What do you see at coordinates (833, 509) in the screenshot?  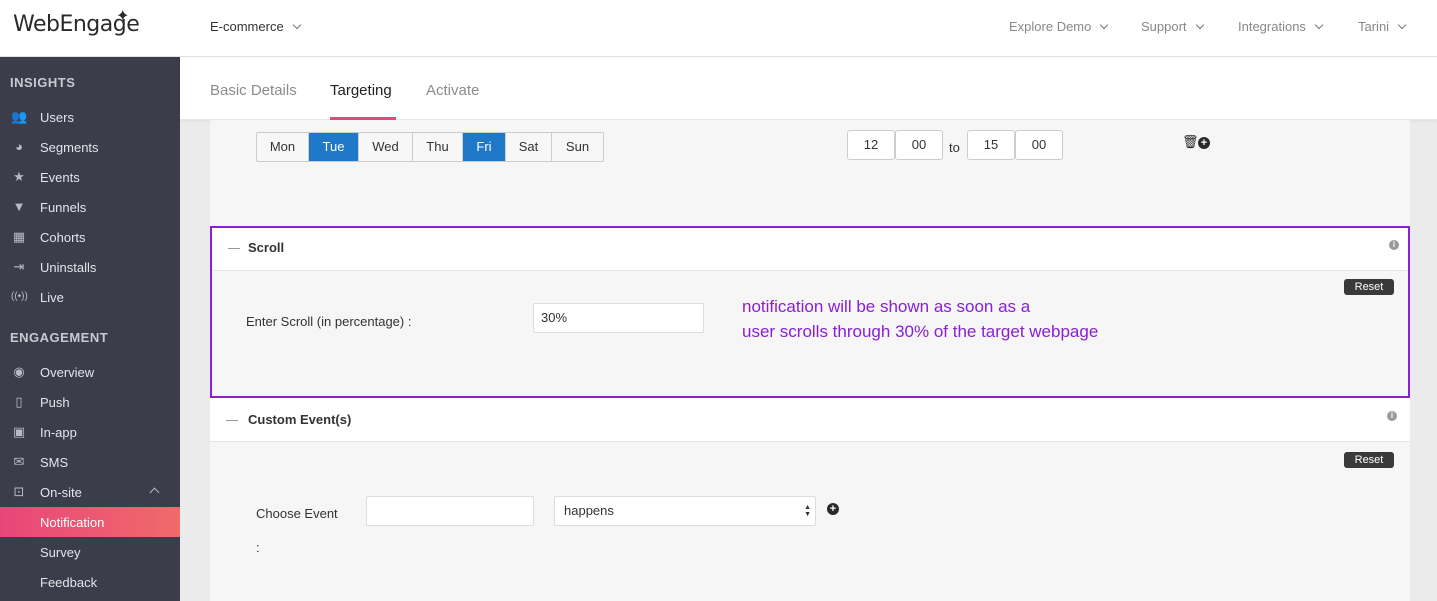 I see `add-event-icon: +` at bounding box center [833, 509].